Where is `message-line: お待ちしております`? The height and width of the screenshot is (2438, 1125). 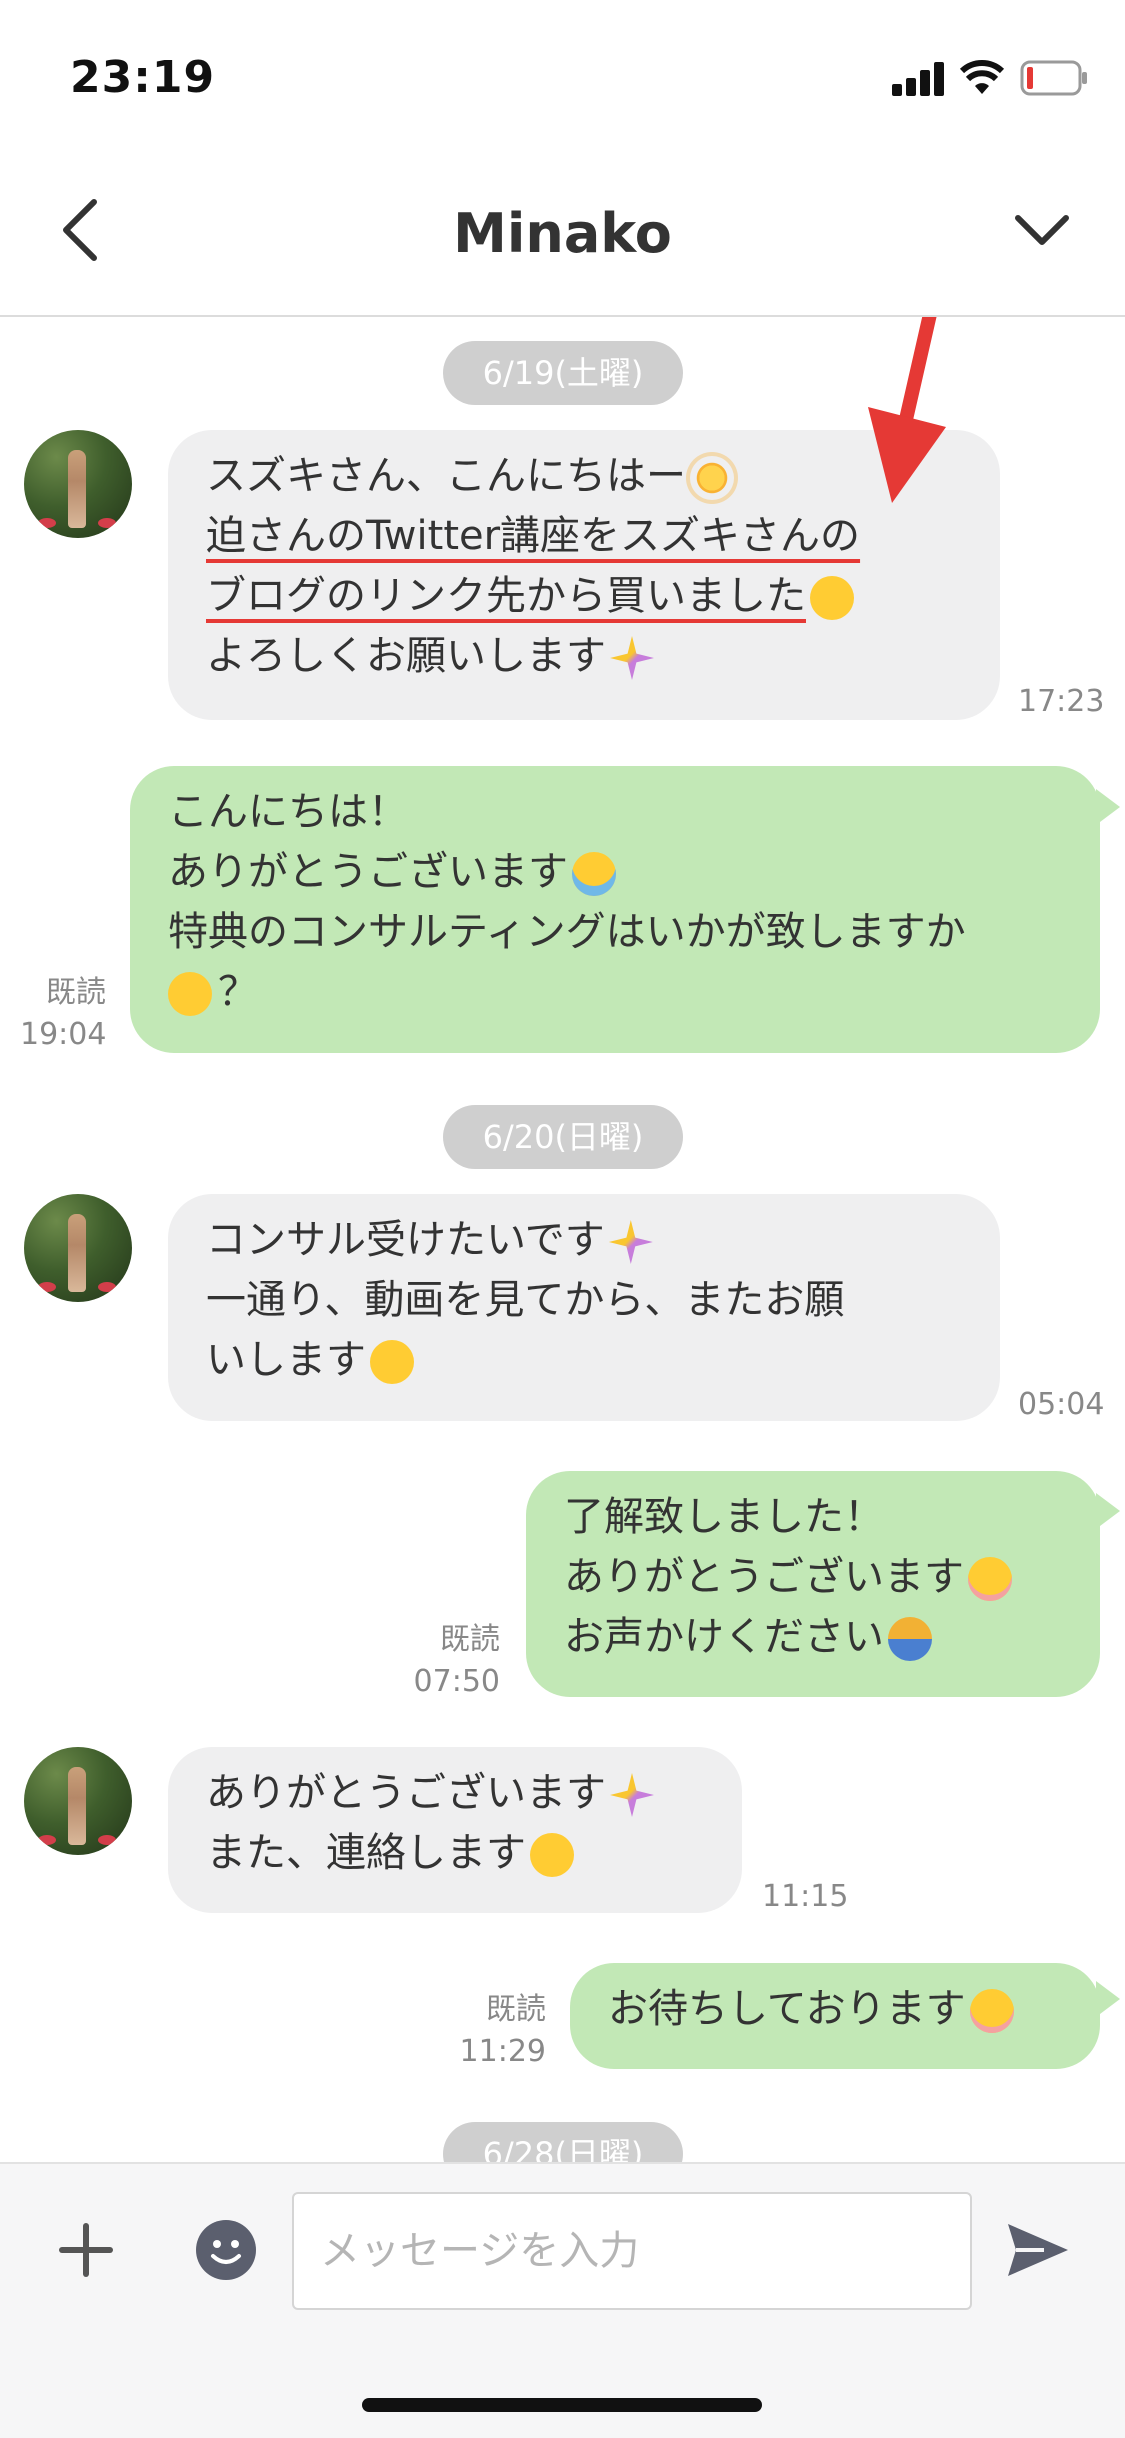
message-line: お待ちしております is located at coordinates (835, 2009).